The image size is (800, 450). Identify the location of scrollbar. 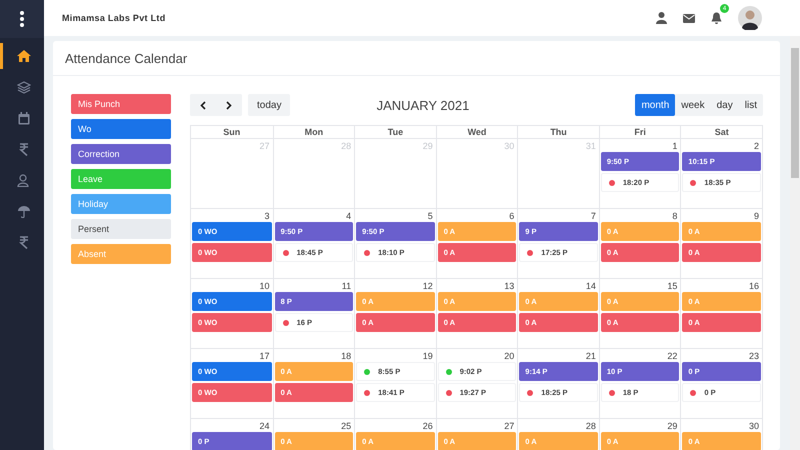
(795, 243).